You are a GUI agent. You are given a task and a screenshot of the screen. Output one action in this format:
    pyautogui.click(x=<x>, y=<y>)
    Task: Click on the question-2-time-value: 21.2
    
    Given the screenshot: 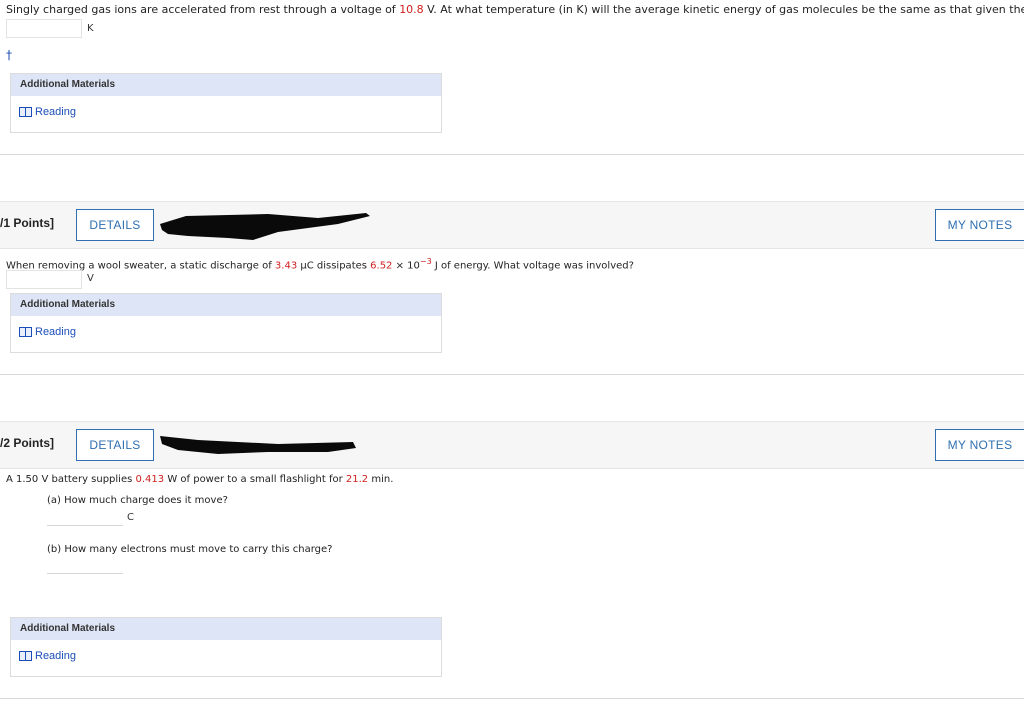 What is the action you would take?
    pyautogui.click(x=357, y=479)
    